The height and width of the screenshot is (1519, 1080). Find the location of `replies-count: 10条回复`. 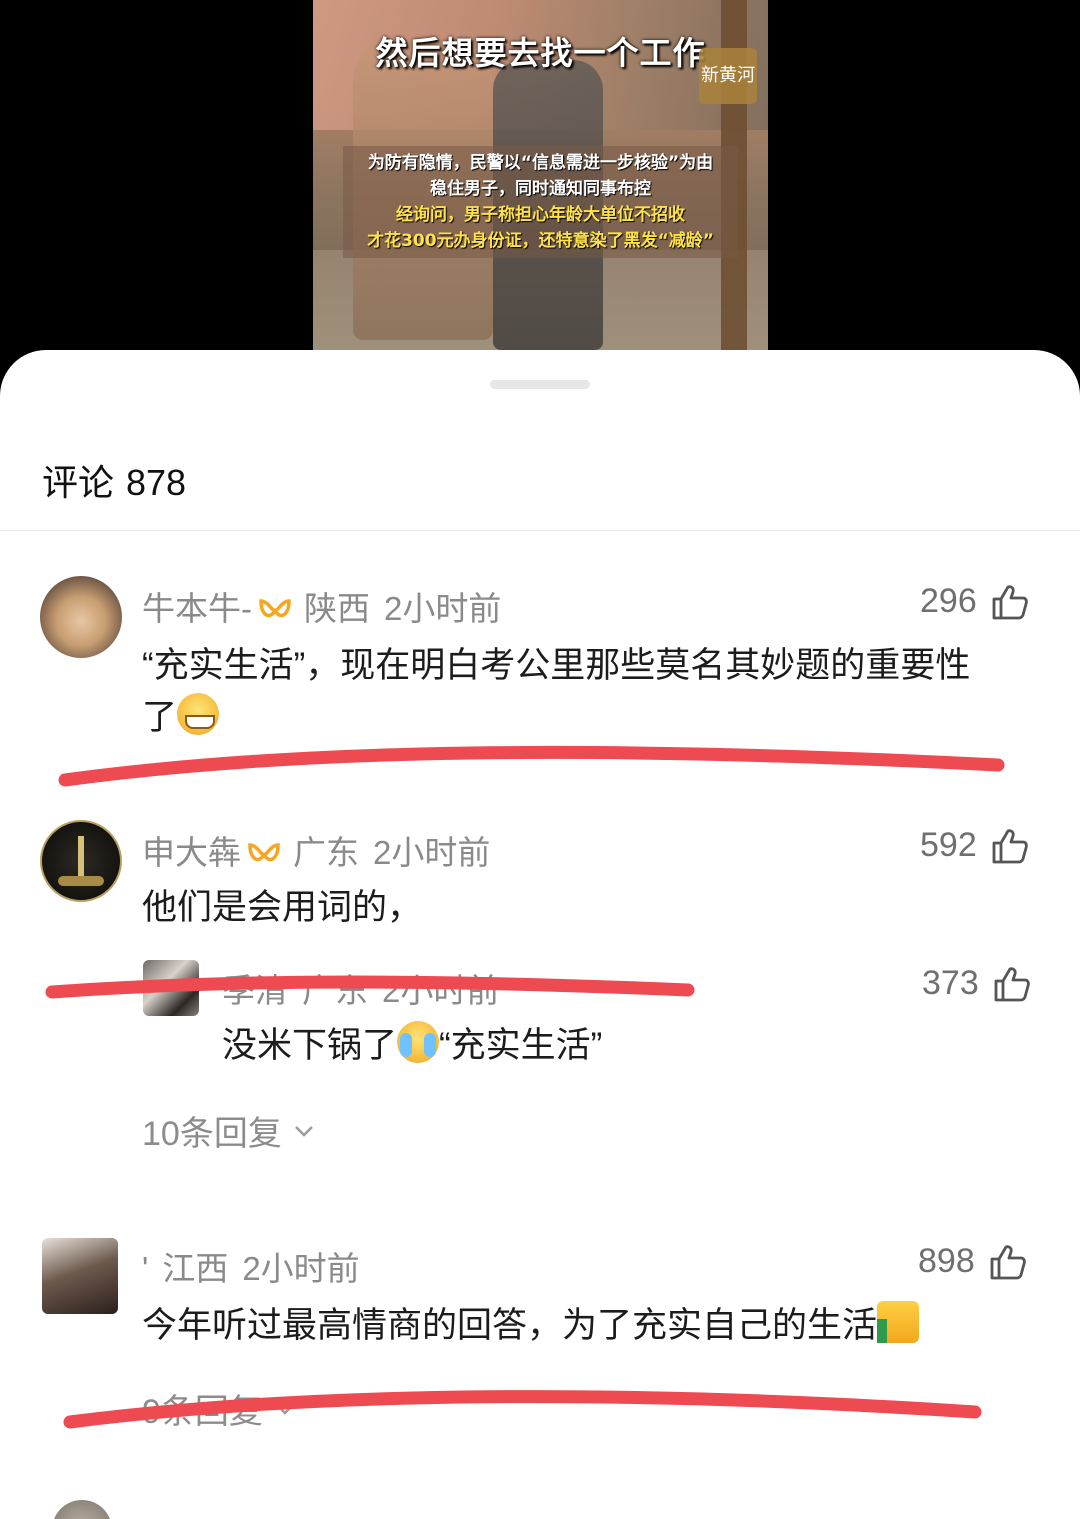

replies-count: 10条回复 is located at coordinates (212, 1134).